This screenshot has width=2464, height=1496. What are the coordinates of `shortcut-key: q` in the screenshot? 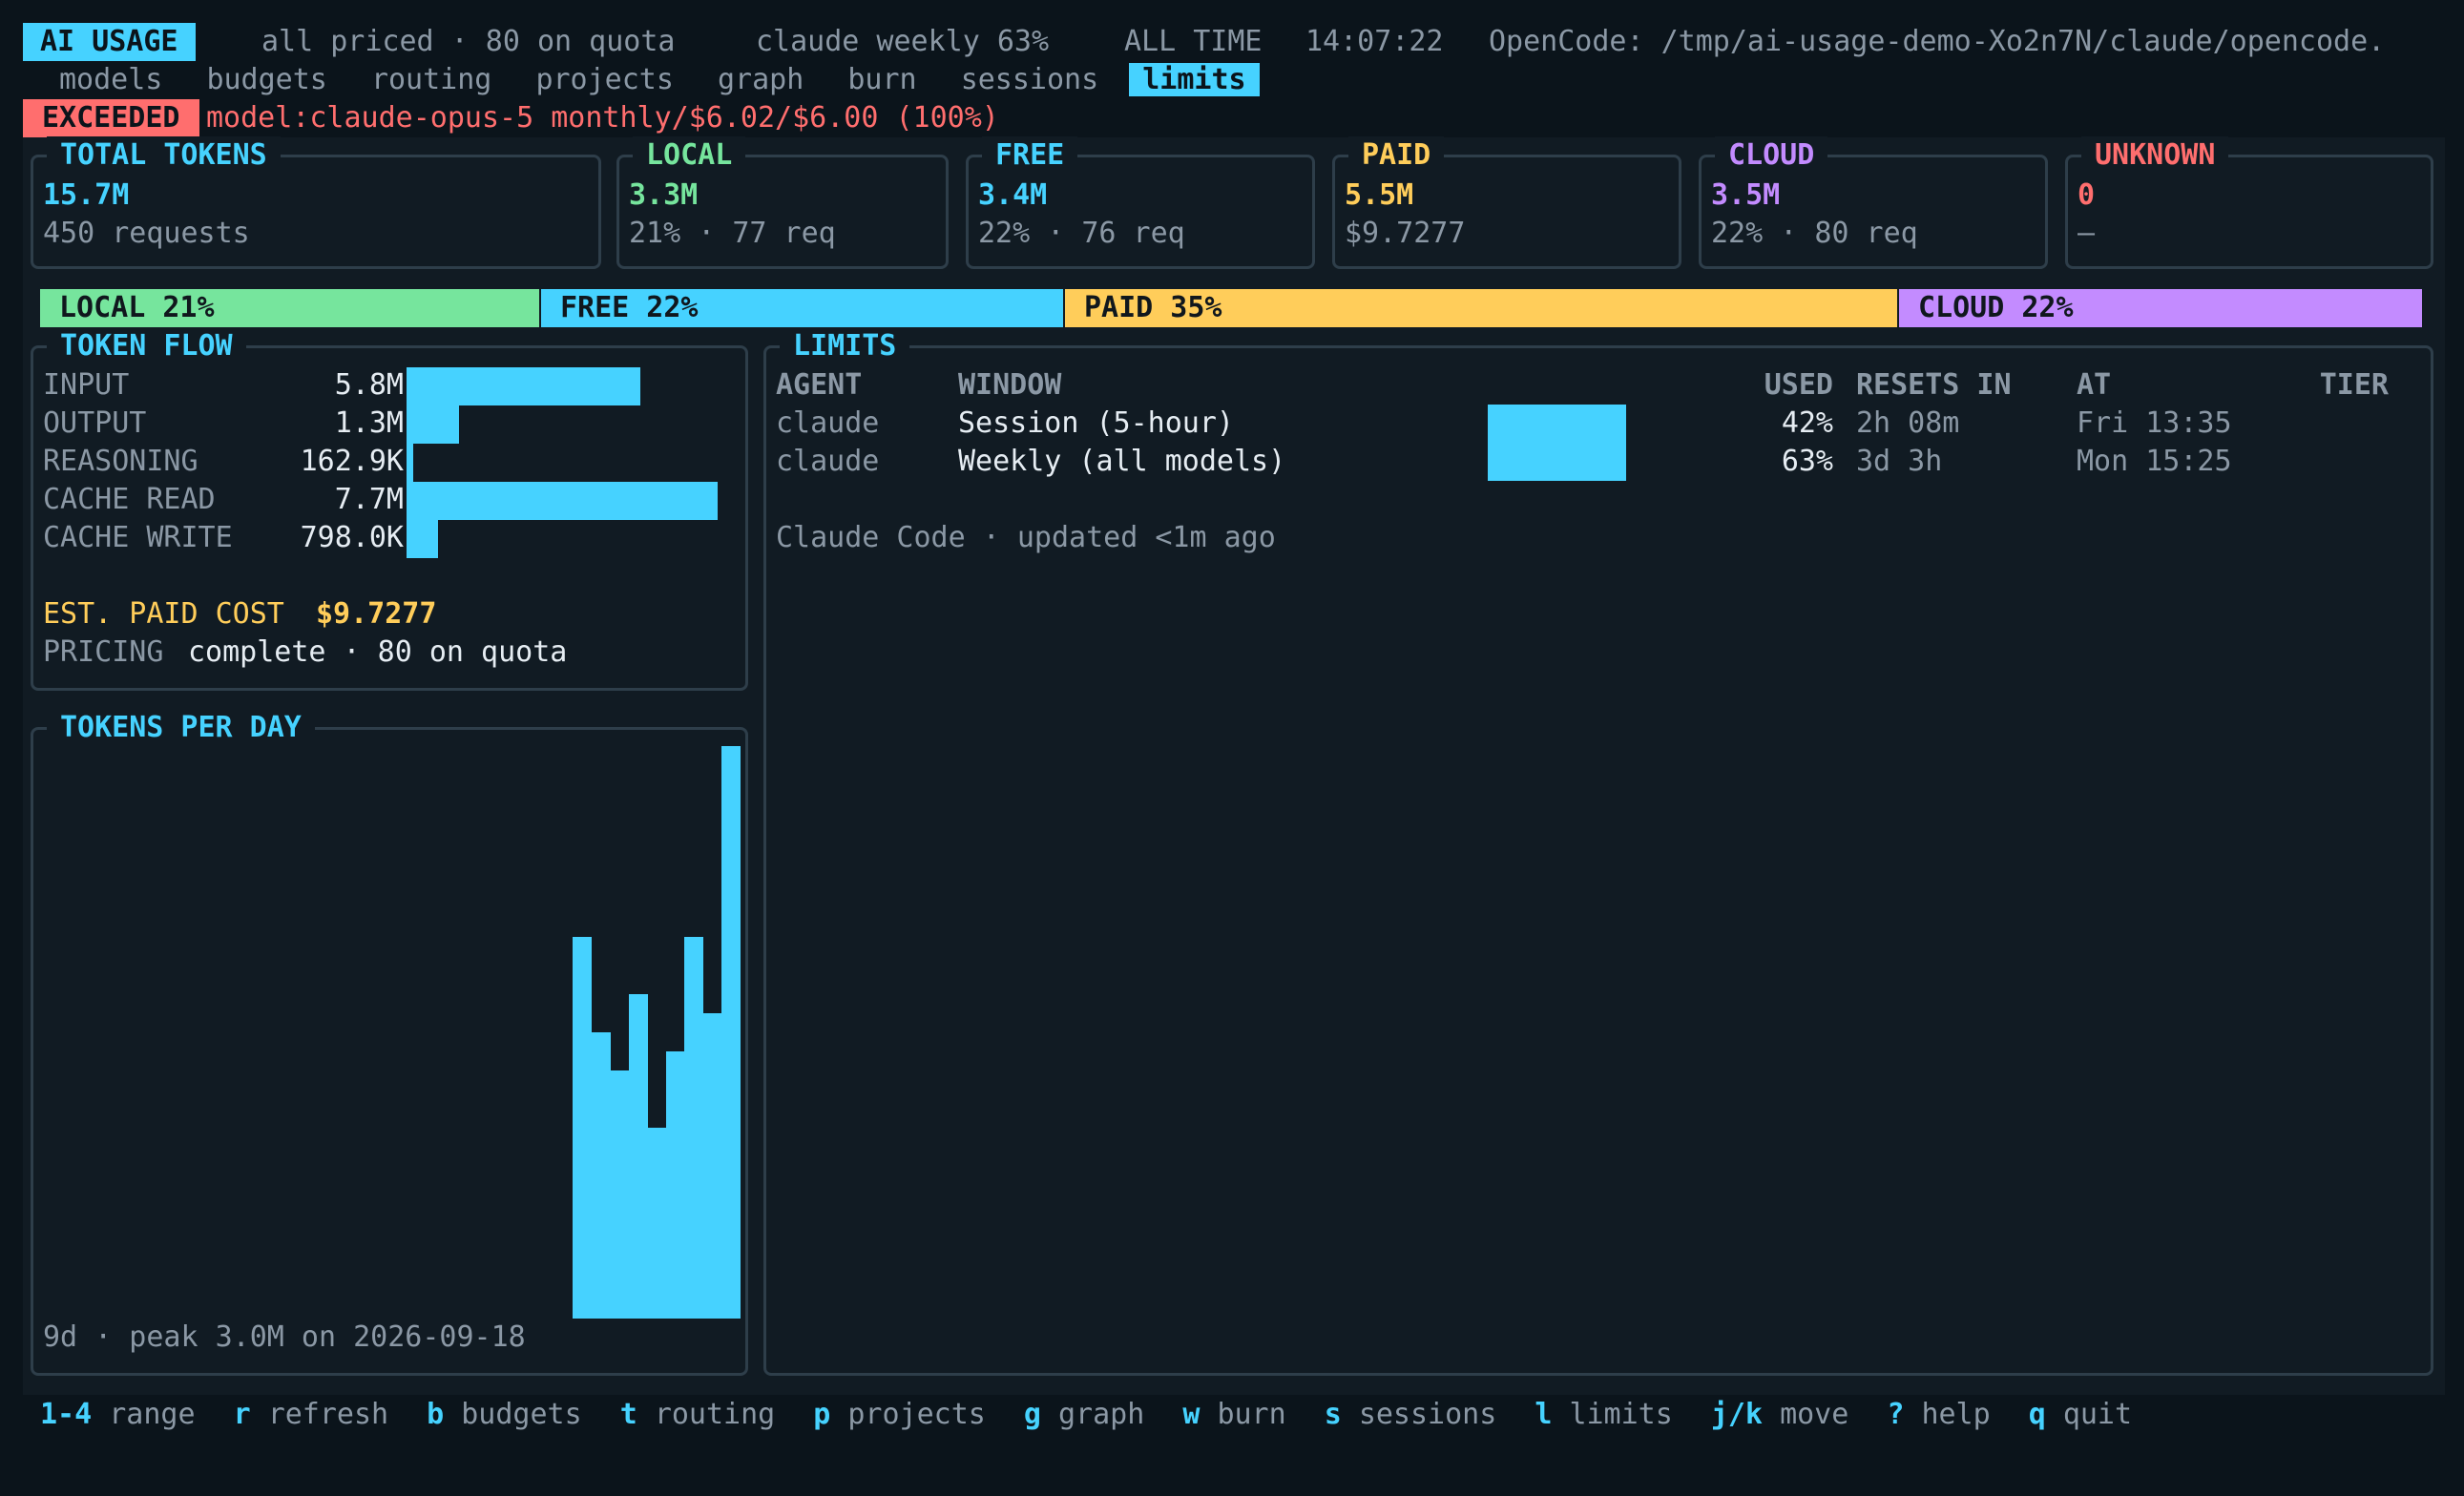 It's located at (2037, 1414).